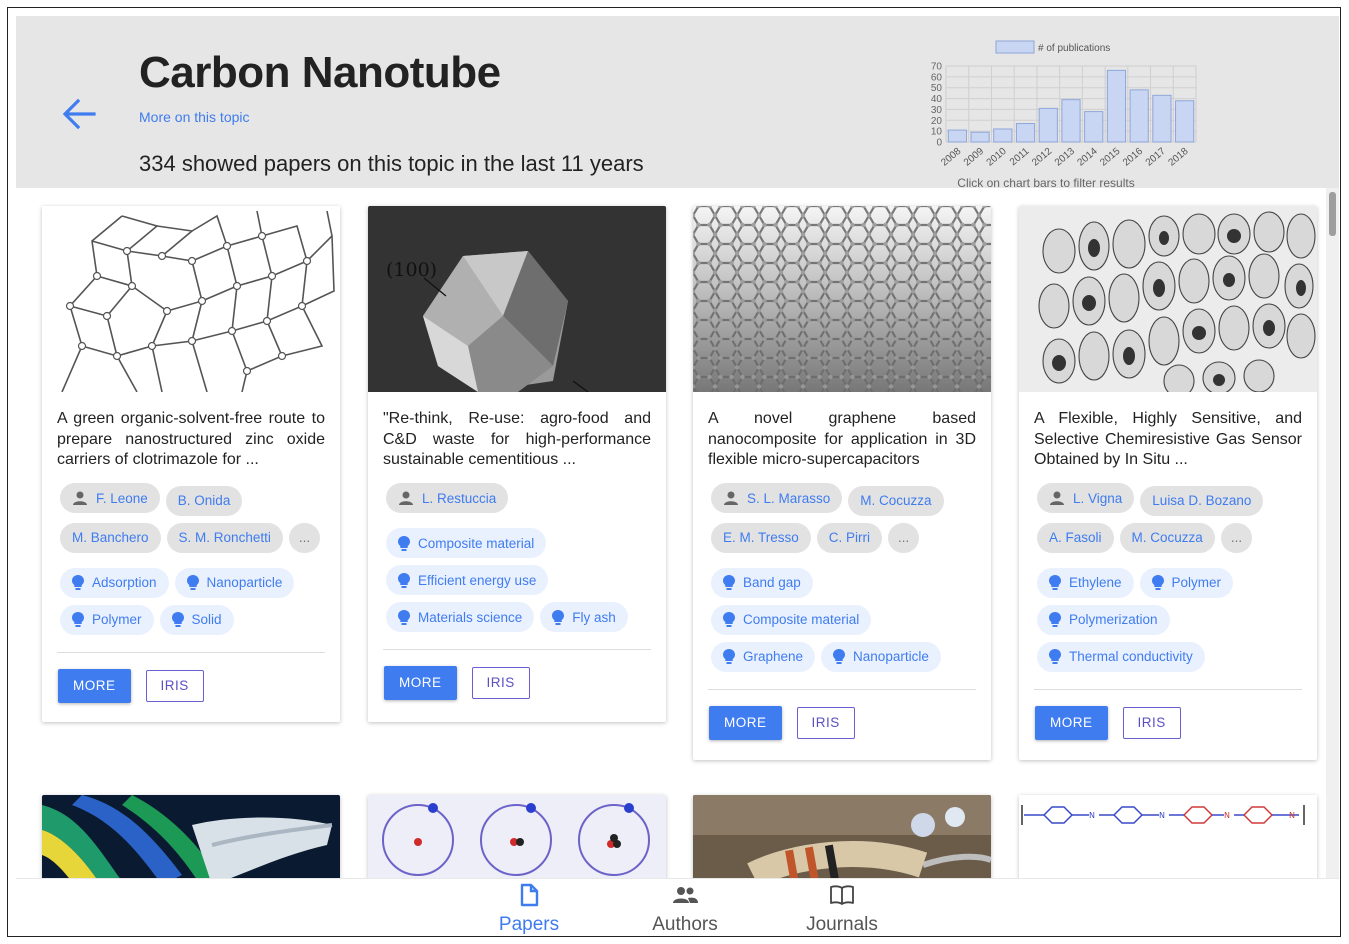 The height and width of the screenshot is (944, 1349). I want to click on legend-swatch, so click(1015, 47).